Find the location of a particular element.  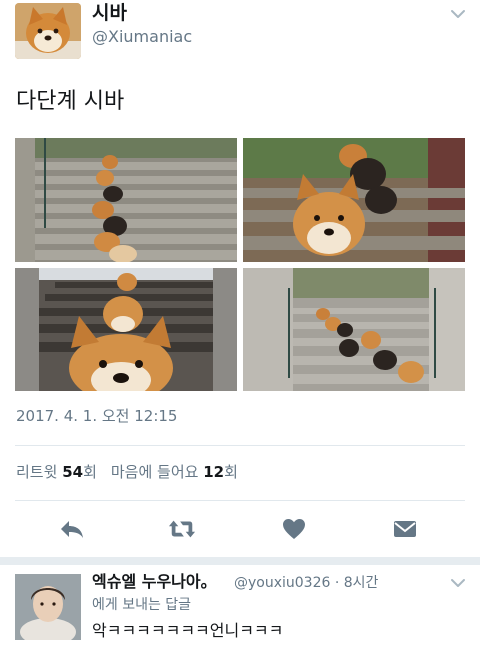

person-avatar-image is located at coordinates (48, 607).